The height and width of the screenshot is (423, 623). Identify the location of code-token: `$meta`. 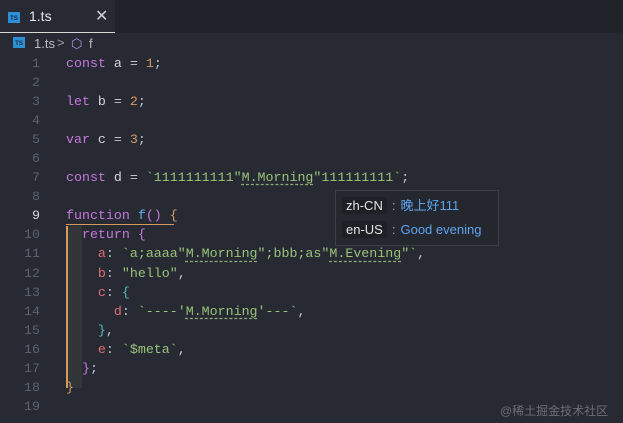
(149, 349).